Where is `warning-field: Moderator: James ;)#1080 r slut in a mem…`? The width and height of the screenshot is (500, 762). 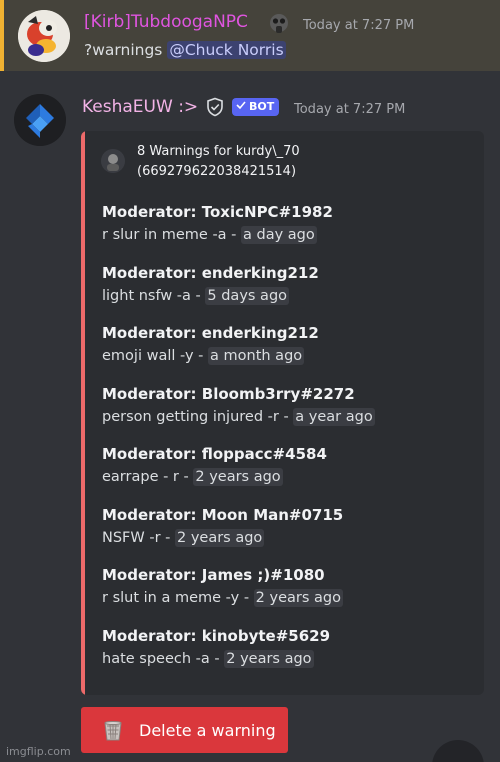 warning-field: Moderator: James ;)#1080 r slut in a mem… is located at coordinates (287, 586).